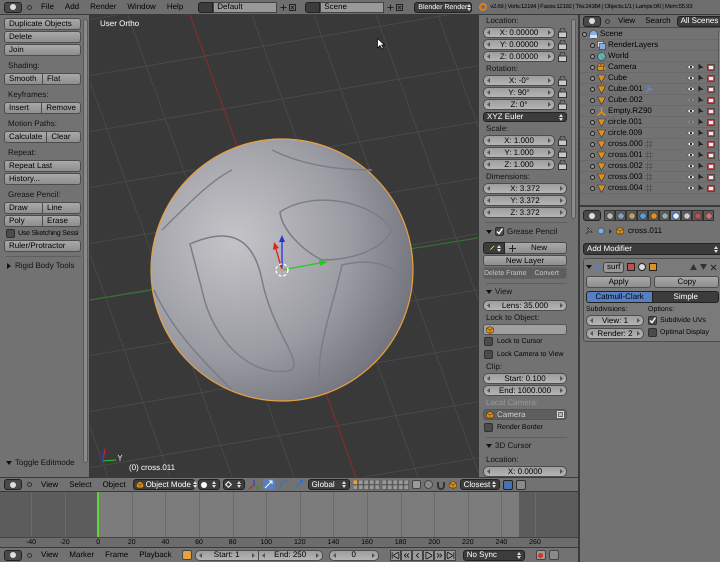 Image resolution: width=720 pixels, height=562 pixels. Describe the element at coordinates (650, 188) in the screenshot. I see `outliner-row: cross.004` at that location.